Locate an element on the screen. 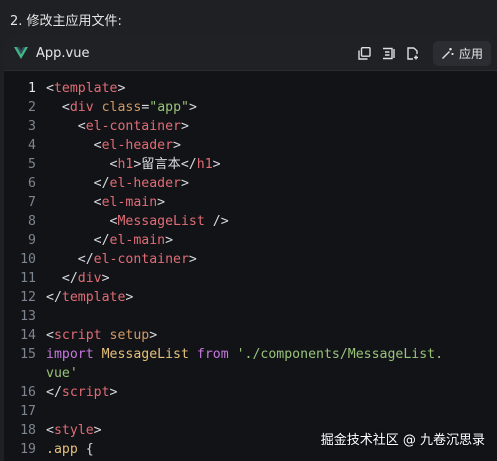 The image size is (497, 461). code-token: { is located at coordinates (85, 449).